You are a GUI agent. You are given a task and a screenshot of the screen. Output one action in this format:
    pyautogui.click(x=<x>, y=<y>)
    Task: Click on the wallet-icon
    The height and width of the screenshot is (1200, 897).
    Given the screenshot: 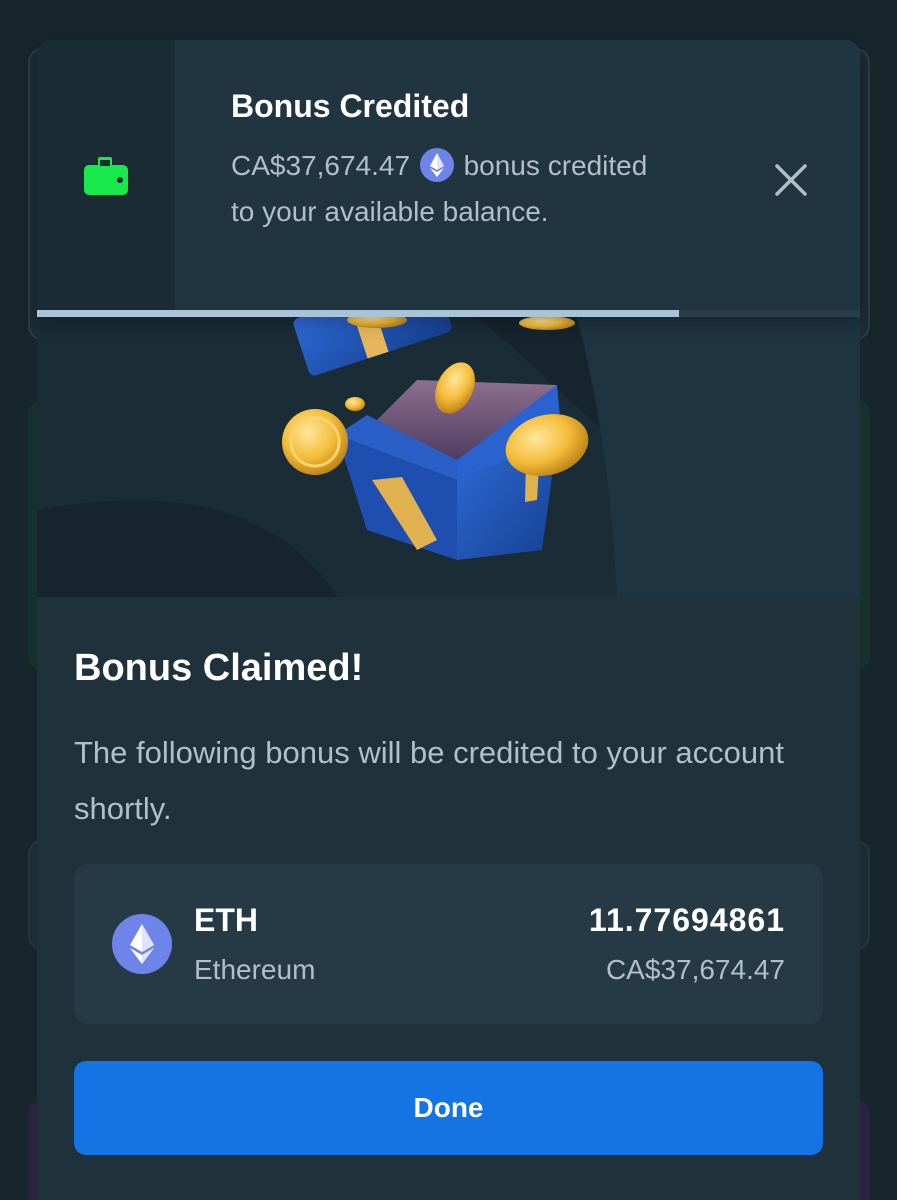 What is the action you would take?
    pyautogui.click(x=106, y=176)
    